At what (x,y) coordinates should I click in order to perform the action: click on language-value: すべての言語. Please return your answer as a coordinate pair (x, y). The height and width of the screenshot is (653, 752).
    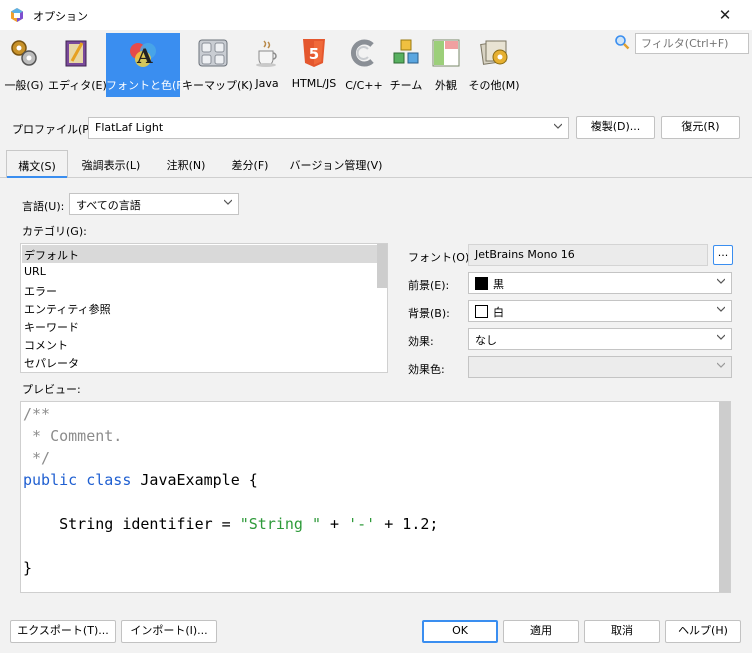
    Looking at the image, I should click on (108, 205).